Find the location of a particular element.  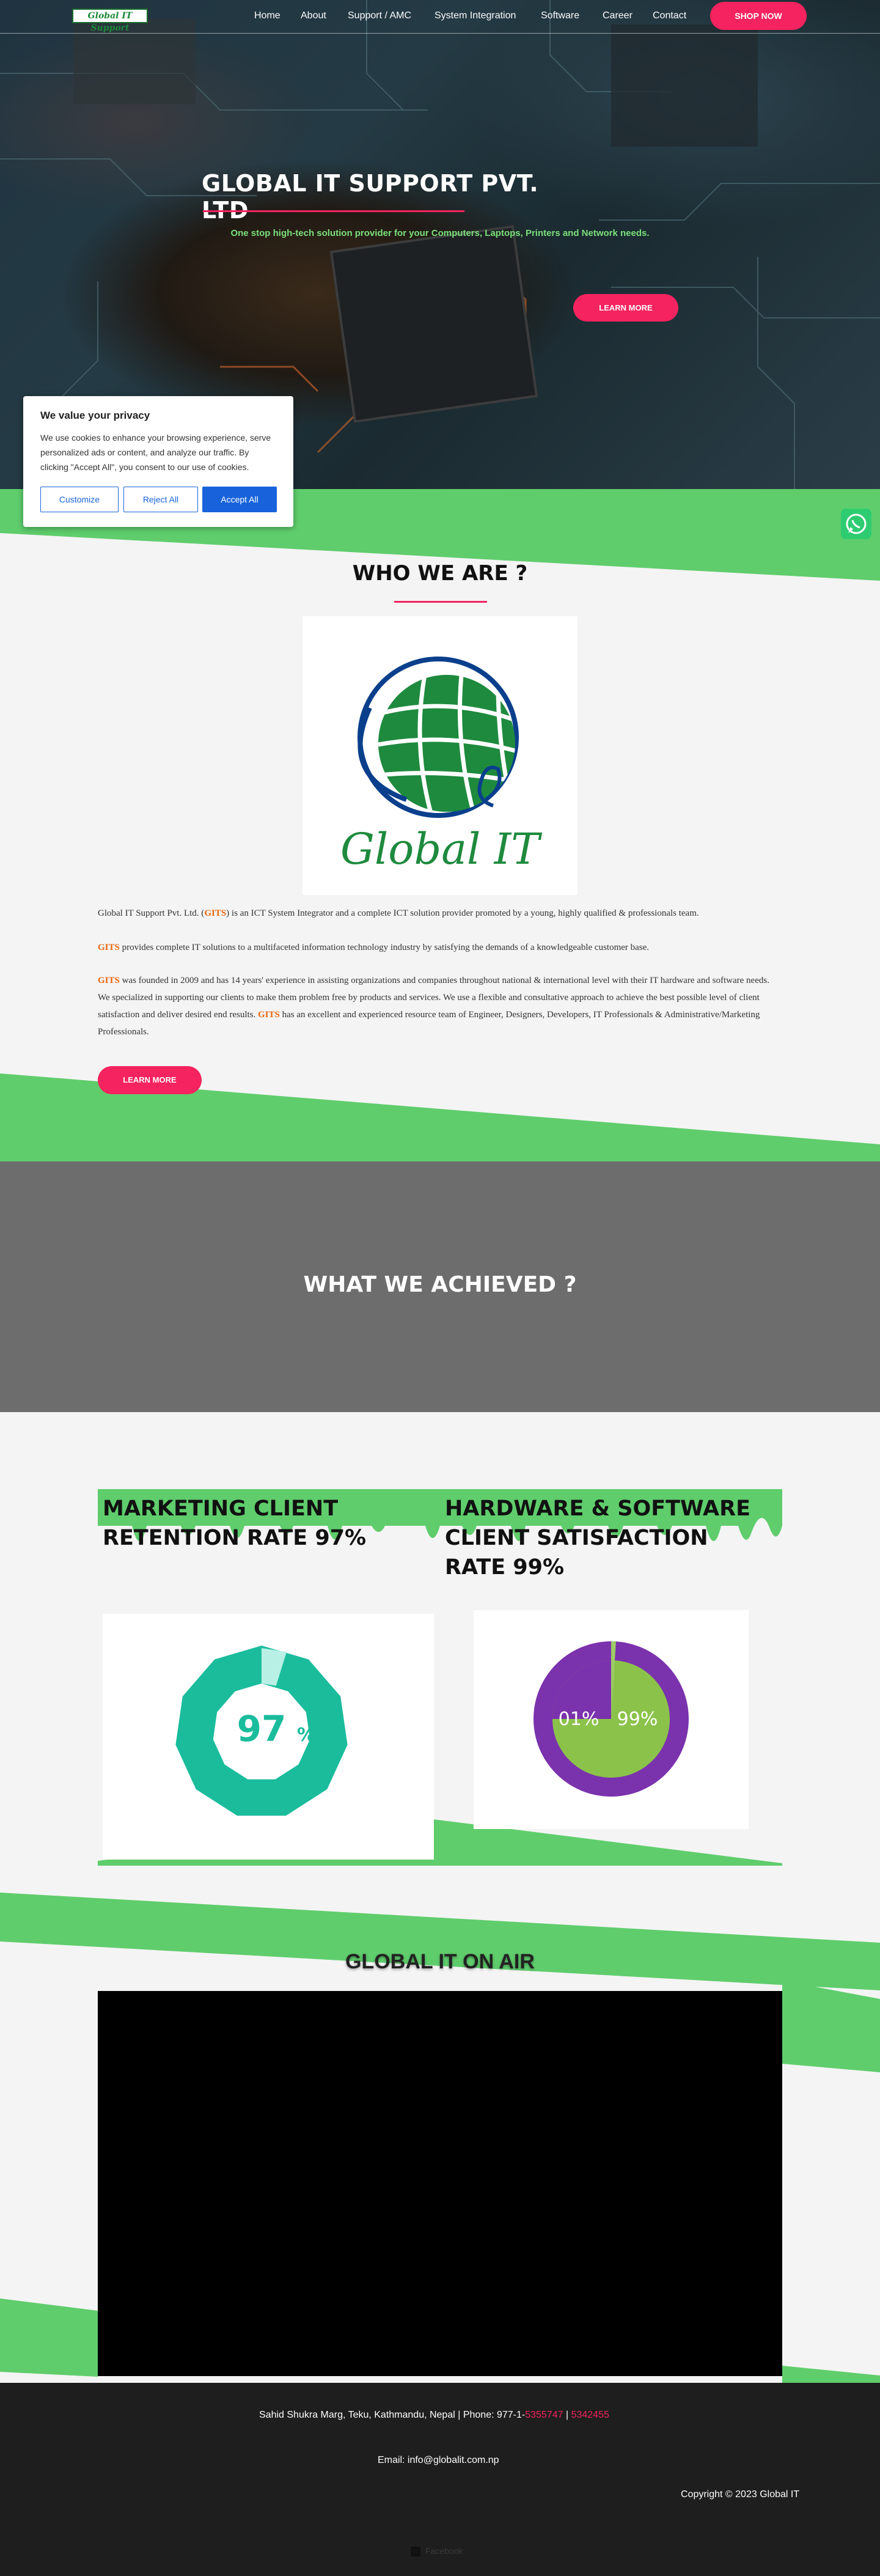

nav-career: Career is located at coordinates (618, 15).